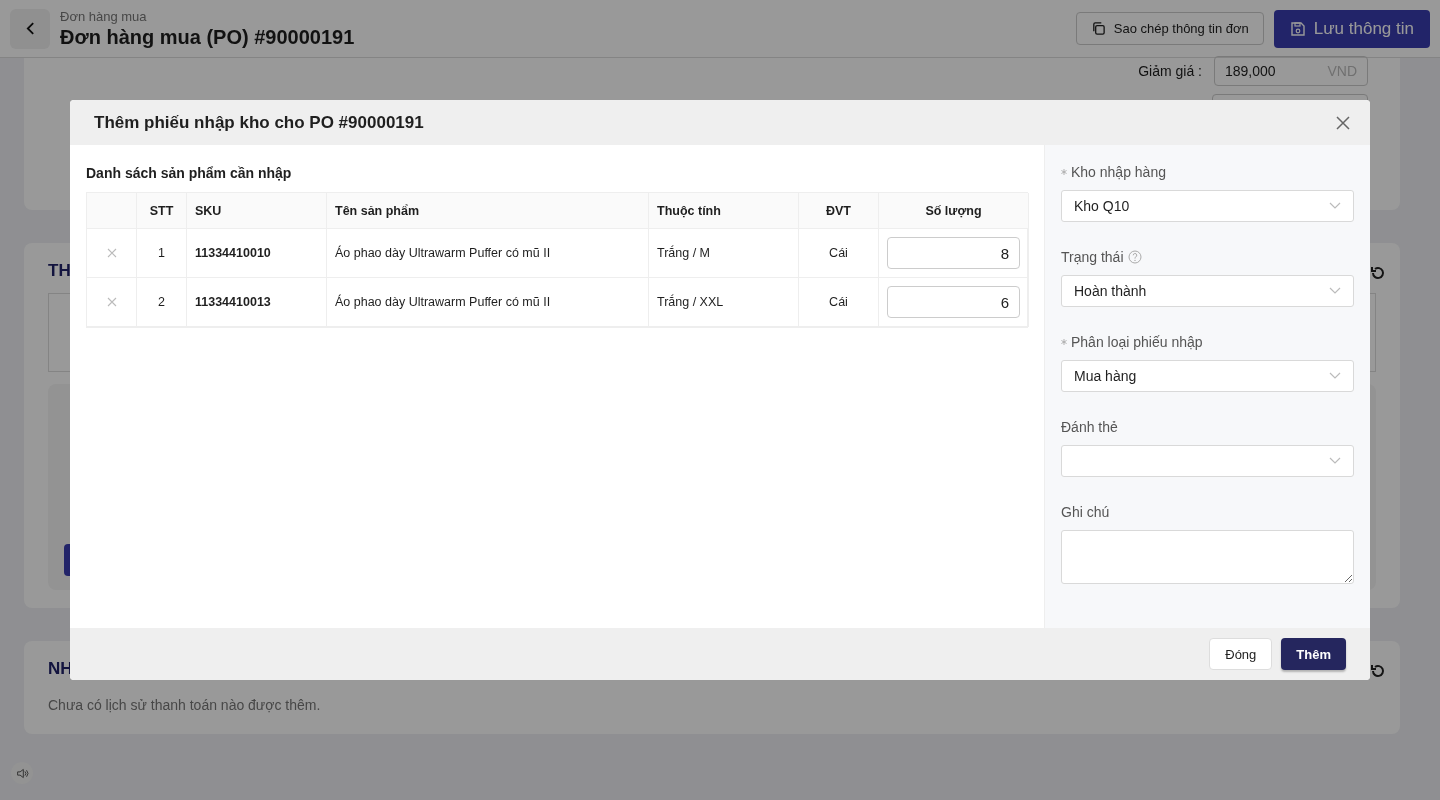 This screenshot has width=1440, height=800. Describe the element at coordinates (1098, 28) in the screenshot. I see `copy-icon` at that location.